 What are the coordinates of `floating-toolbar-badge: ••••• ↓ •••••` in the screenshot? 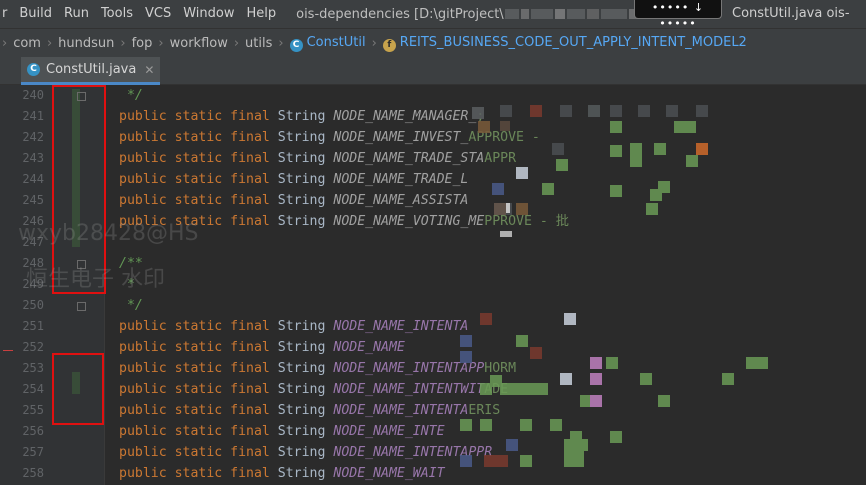 It's located at (678, 15).